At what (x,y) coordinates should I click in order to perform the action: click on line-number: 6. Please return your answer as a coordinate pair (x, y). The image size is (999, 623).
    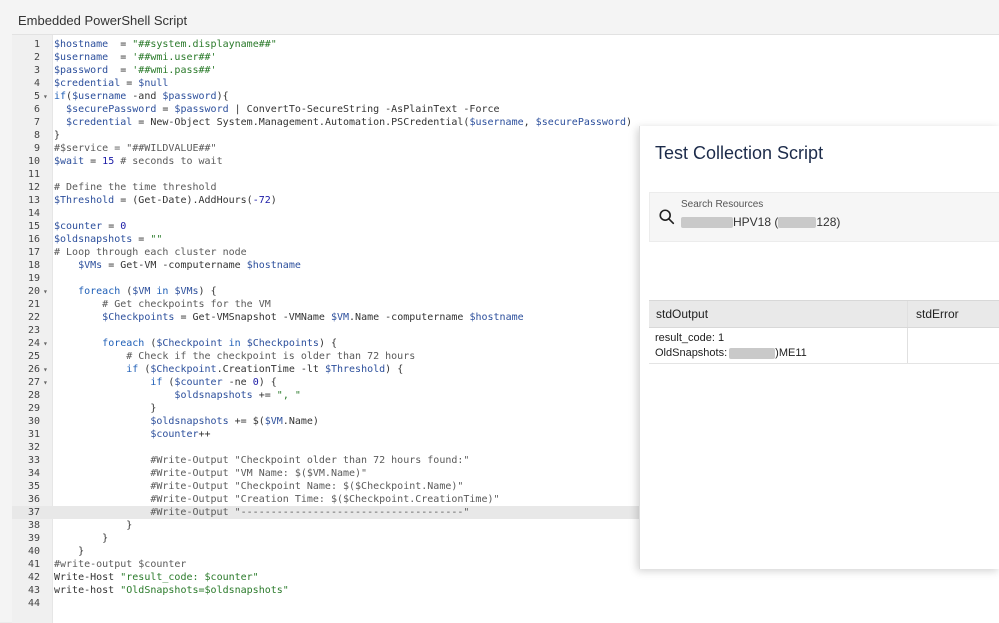
    Looking at the image, I should click on (36, 109).